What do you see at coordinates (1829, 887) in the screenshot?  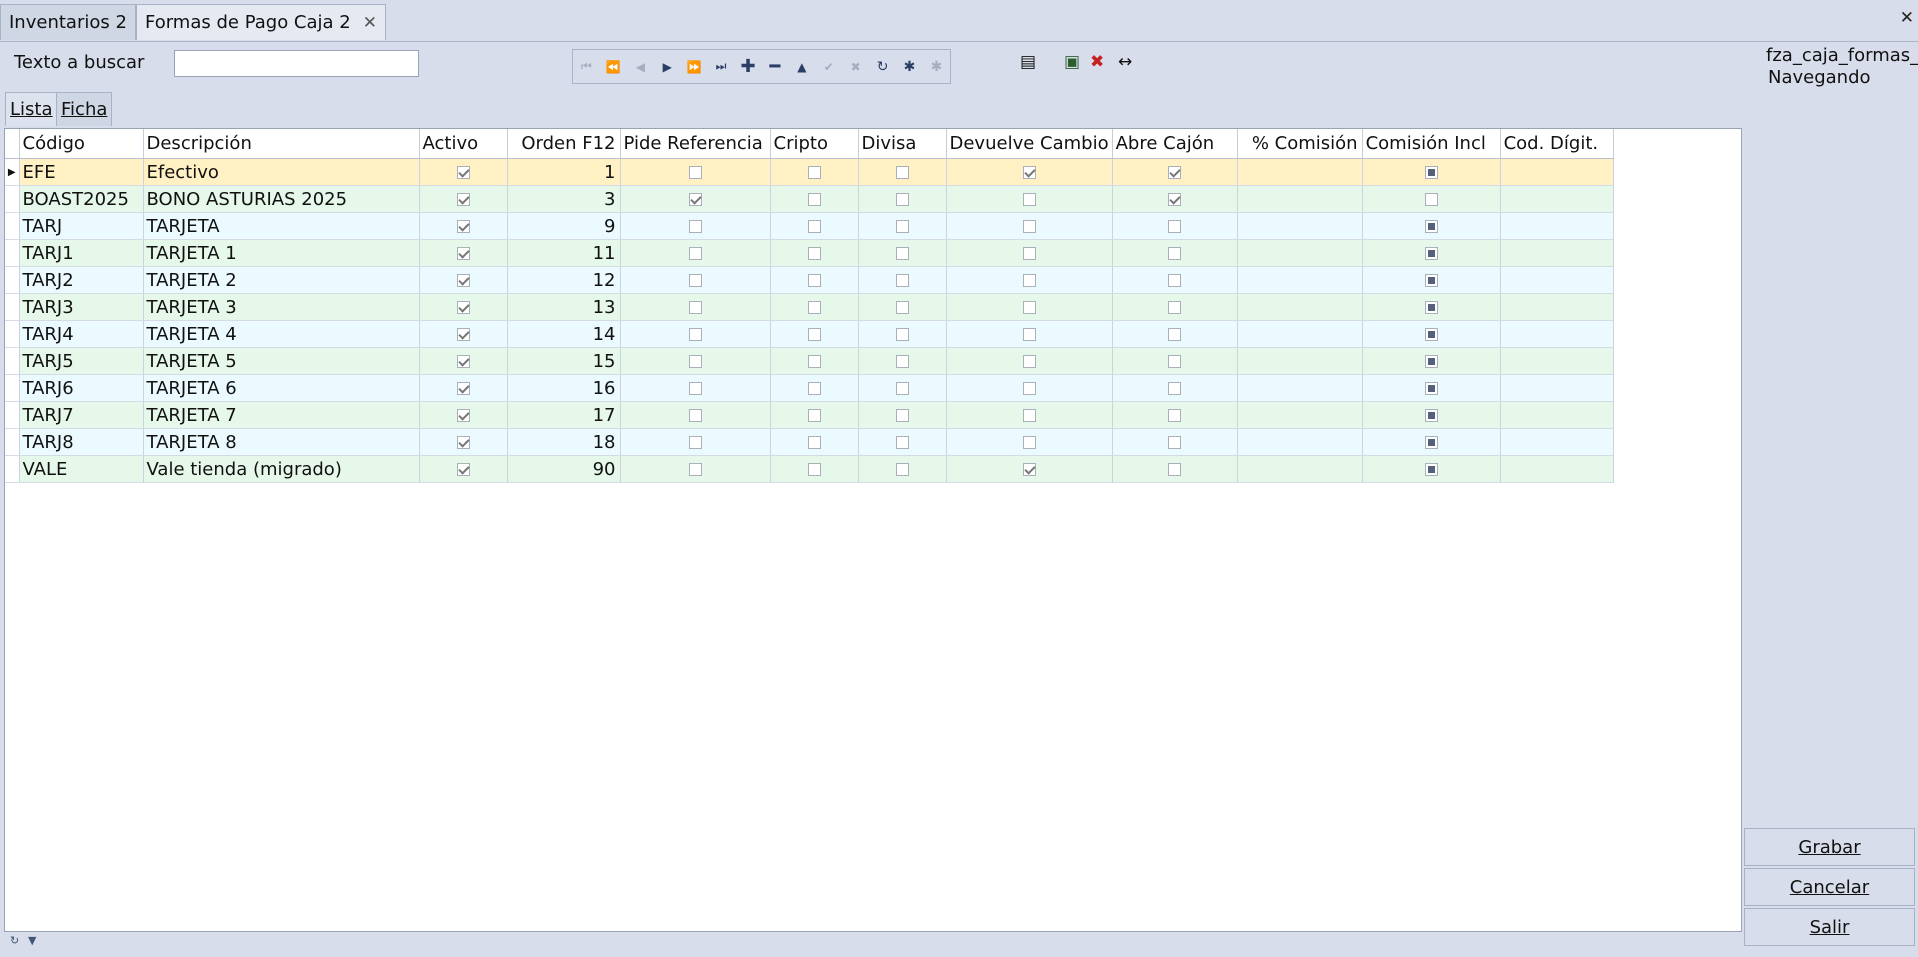 I see `cancelar-button: Cancelar` at bounding box center [1829, 887].